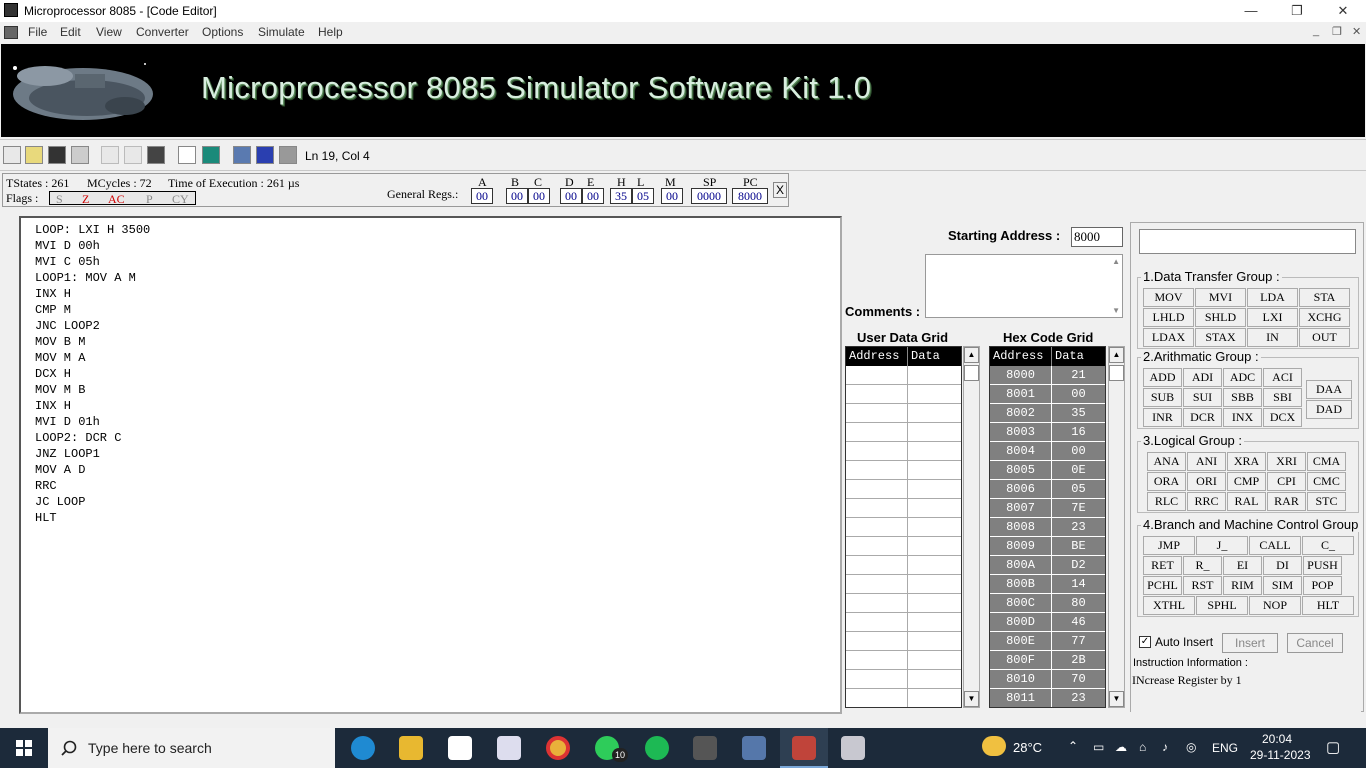 Image resolution: width=1366 pixels, height=768 pixels. What do you see at coordinates (1297, 11) in the screenshot?
I see `restore-button: ❐` at bounding box center [1297, 11].